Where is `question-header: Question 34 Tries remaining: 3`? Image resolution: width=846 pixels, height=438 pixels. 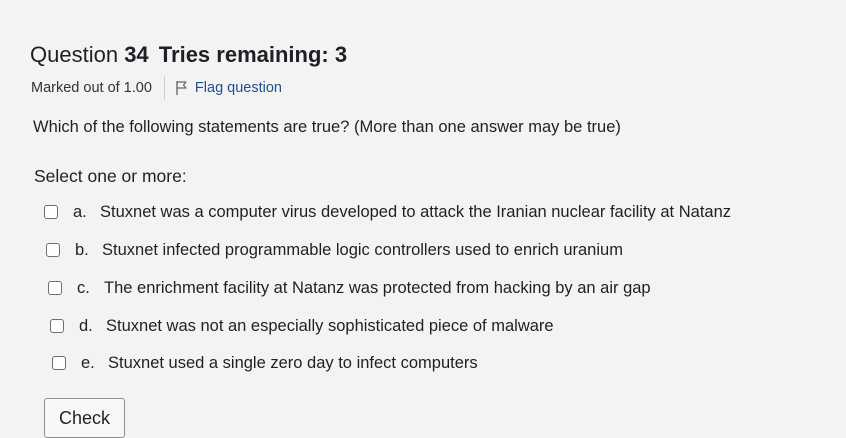
question-header: Question 34 Tries remaining: 3 is located at coordinates (188, 55).